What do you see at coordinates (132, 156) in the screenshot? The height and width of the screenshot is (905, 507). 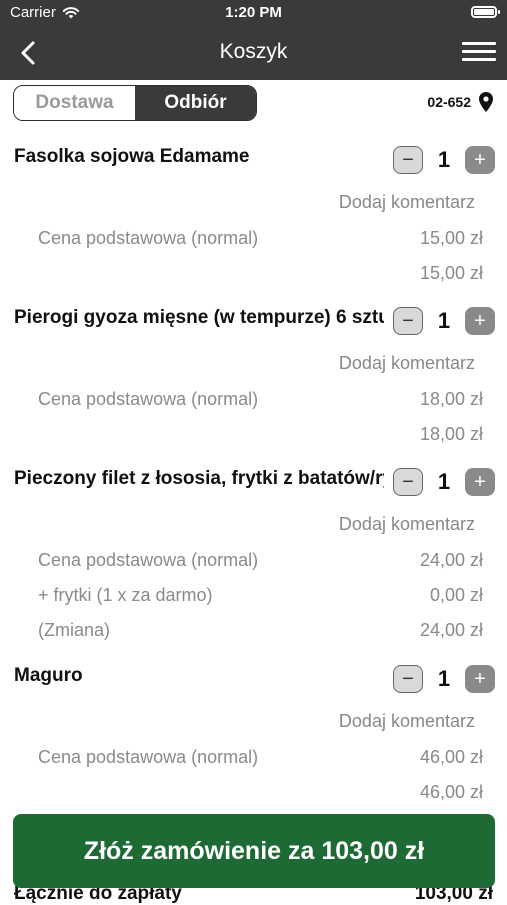 I see `item-name: Fasolka sojowa Edamame` at bounding box center [132, 156].